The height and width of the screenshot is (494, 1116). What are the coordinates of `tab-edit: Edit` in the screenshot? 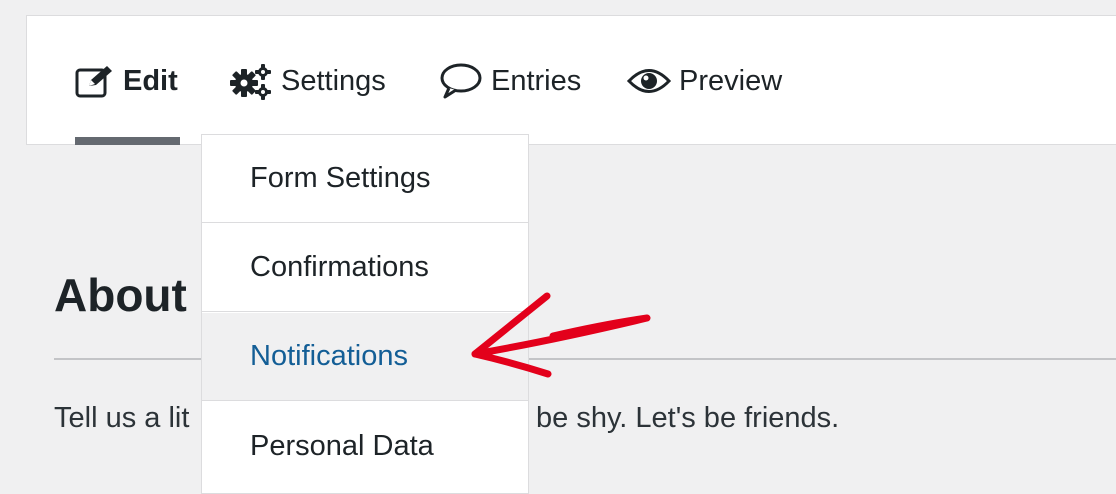 It's located at (126, 81).